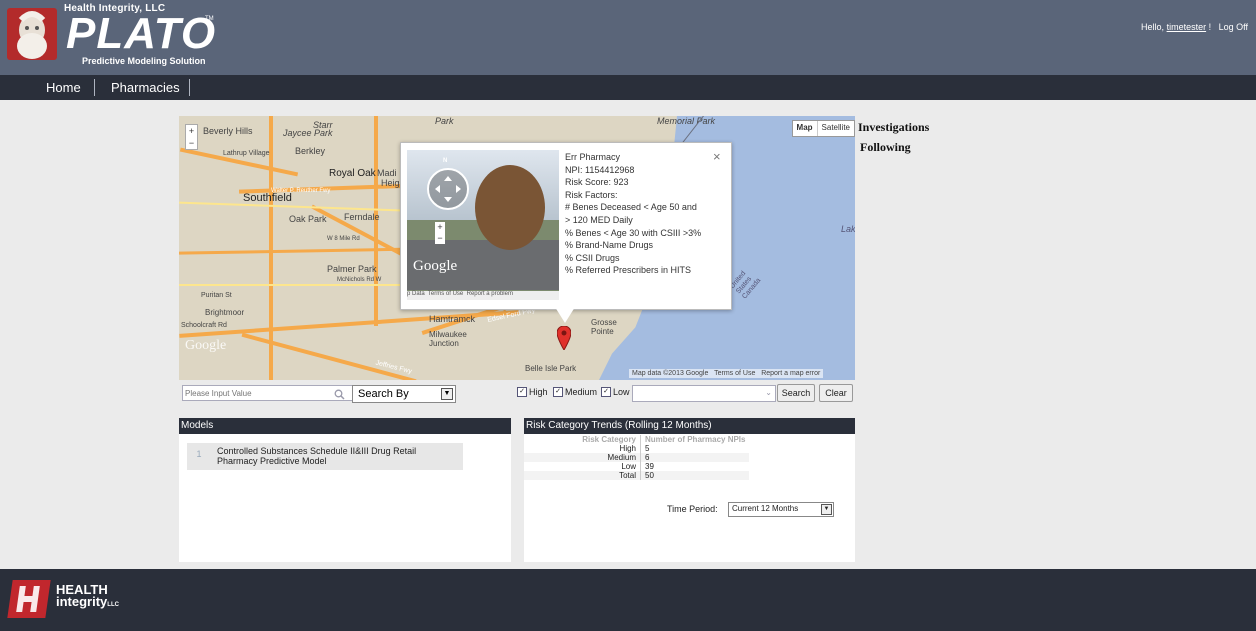 Image resolution: width=1256 pixels, height=631 pixels. What do you see at coordinates (599, 219) in the screenshot?
I see `risk-factor: > 120 MED Daily` at bounding box center [599, 219].